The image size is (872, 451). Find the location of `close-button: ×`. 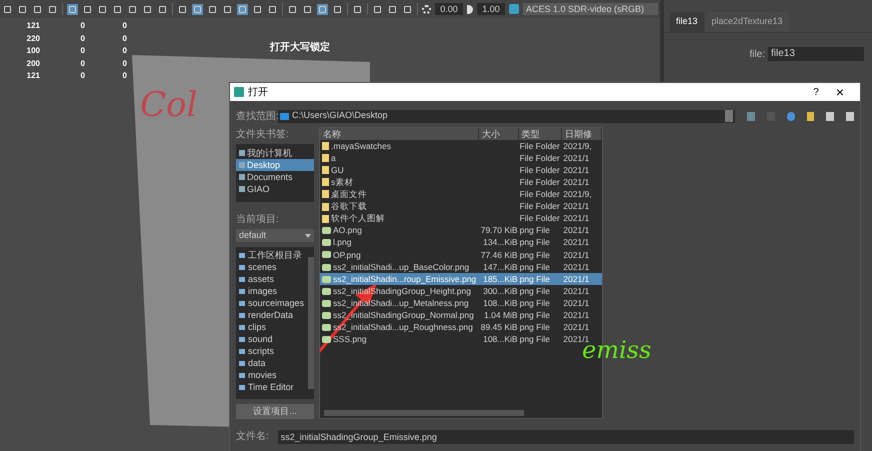

close-button: × is located at coordinates (840, 92).